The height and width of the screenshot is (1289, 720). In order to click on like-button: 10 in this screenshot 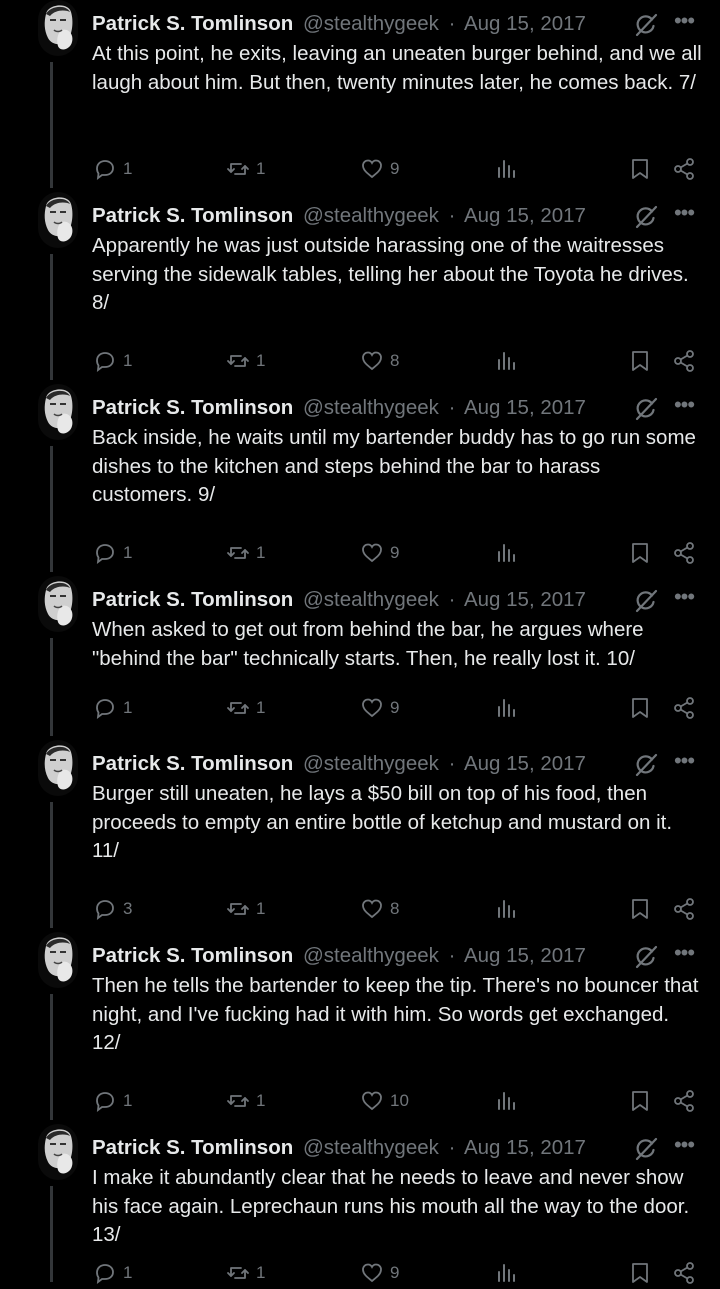, I will do `click(384, 1101)`.